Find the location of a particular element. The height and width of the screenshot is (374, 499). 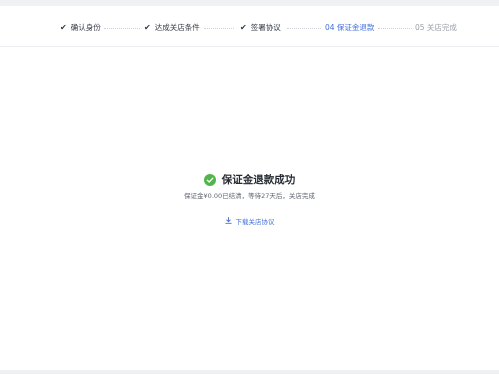

download-label: 下载关店协议 is located at coordinates (255, 222).